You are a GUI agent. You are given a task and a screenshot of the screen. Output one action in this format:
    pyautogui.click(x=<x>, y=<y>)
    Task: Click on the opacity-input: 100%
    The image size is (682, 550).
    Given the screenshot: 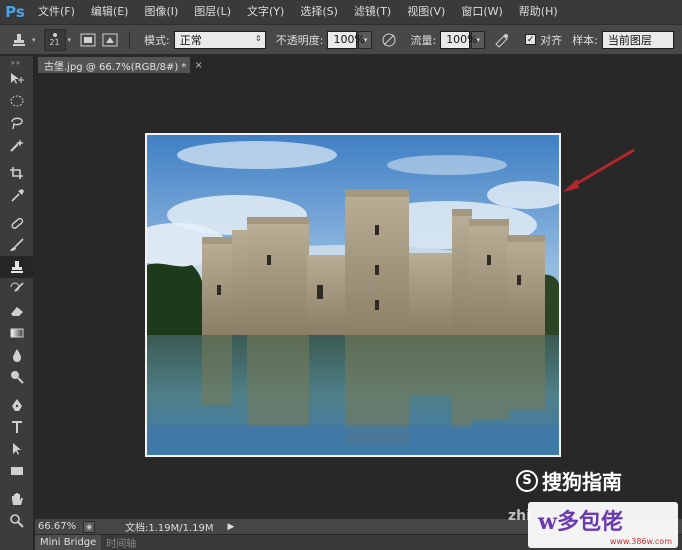 What is the action you would take?
    pyautogui.click(x=346, y=39)
    